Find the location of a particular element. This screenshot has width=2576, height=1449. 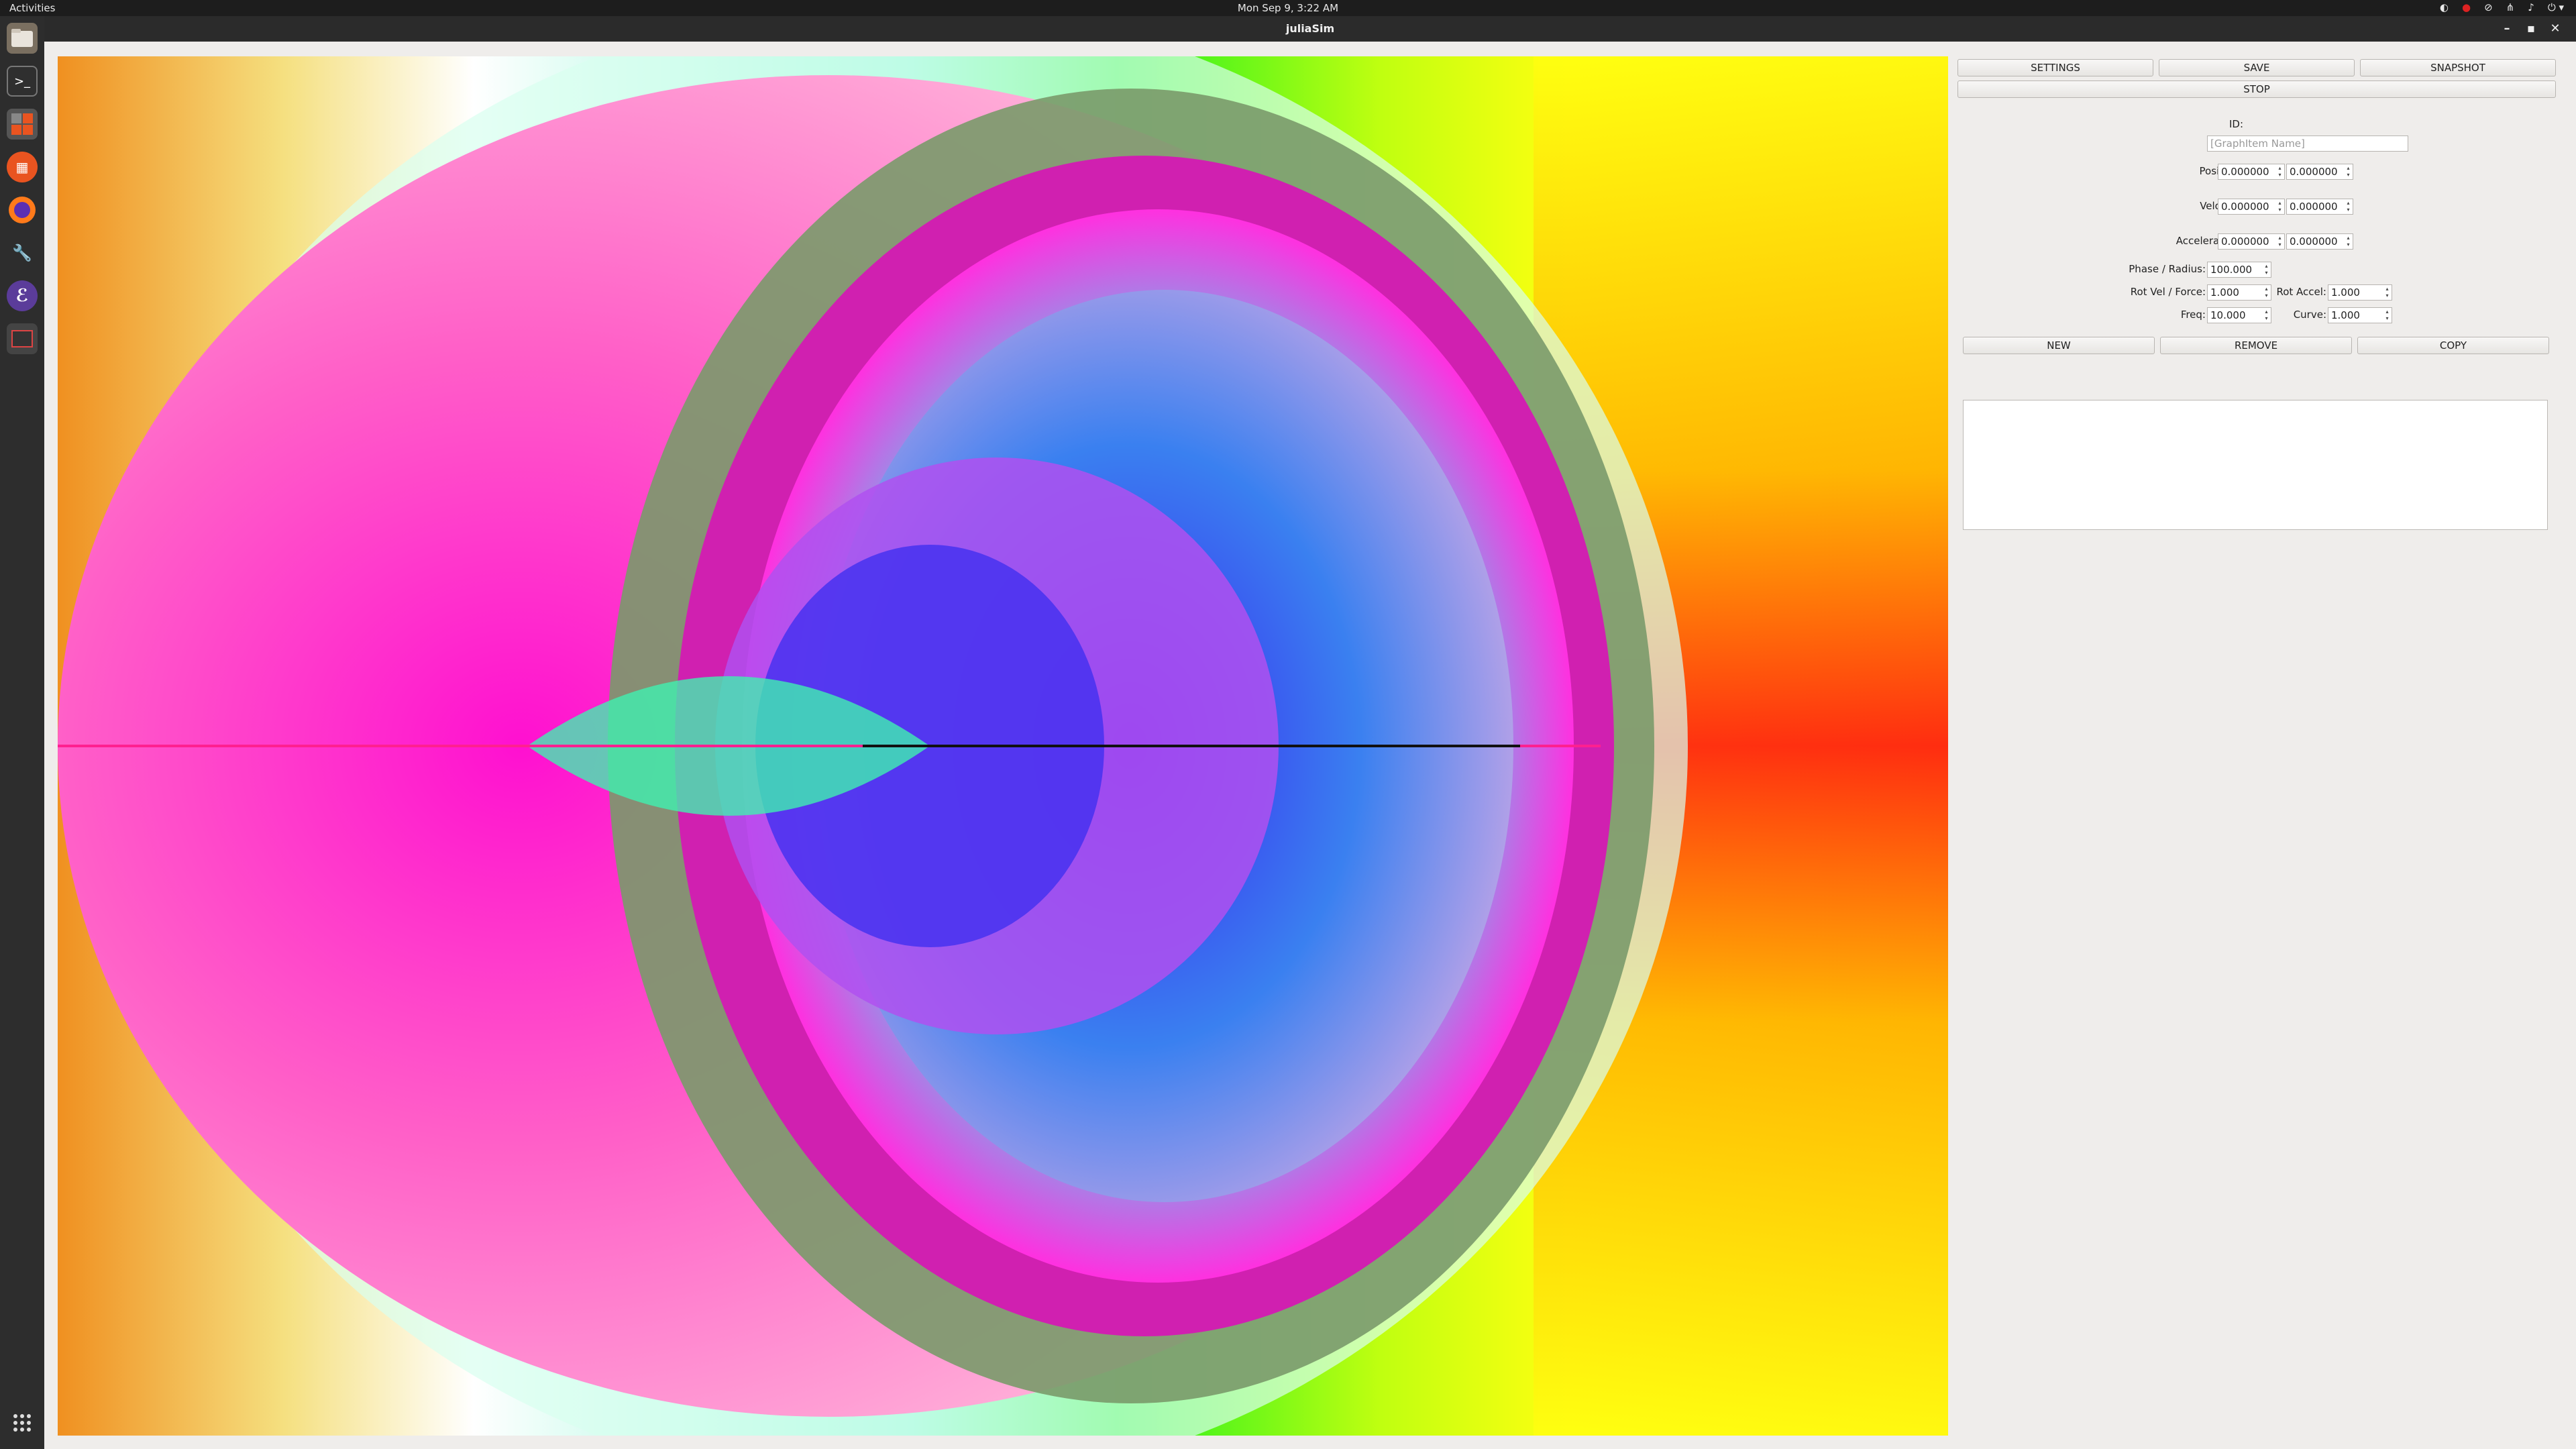

maximize-button: ▪ is located at coordinates (2531, 29).